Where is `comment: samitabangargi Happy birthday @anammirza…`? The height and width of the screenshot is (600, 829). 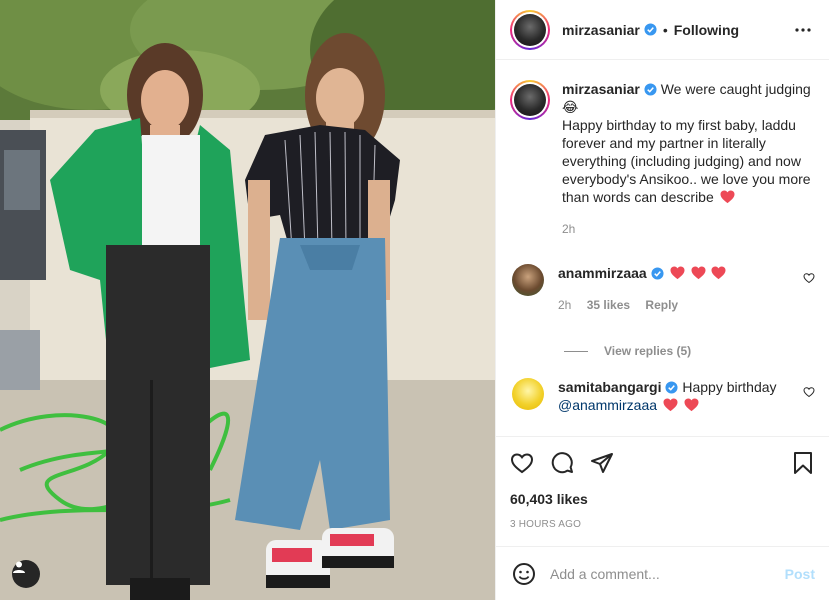 comment: samitabangargi Happy birthday @anammirza… is located at coordinates (662, 396).